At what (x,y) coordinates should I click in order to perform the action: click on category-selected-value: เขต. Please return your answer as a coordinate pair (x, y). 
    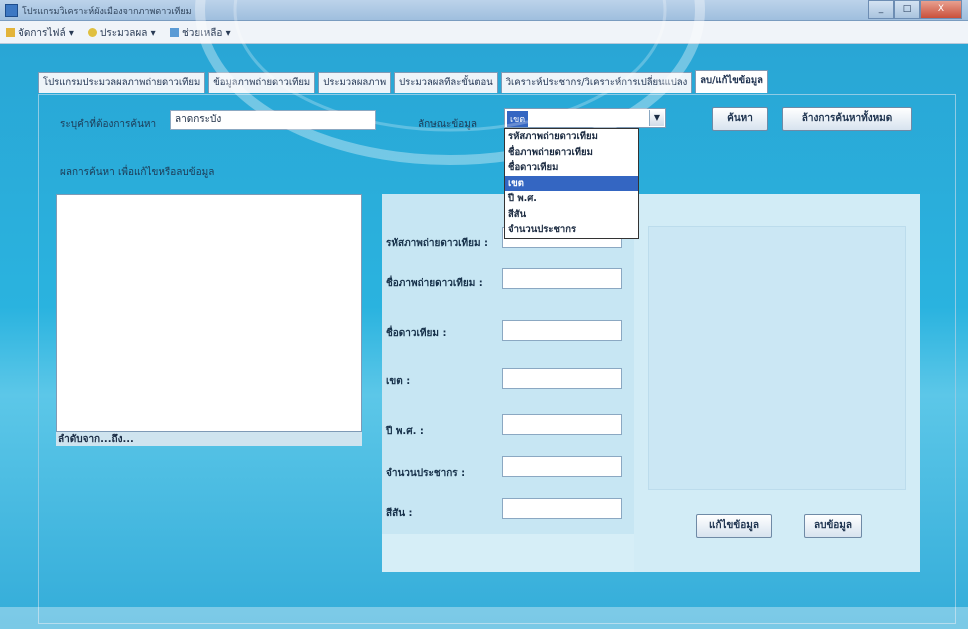
    Looking at the image, I should click on (518, 119).